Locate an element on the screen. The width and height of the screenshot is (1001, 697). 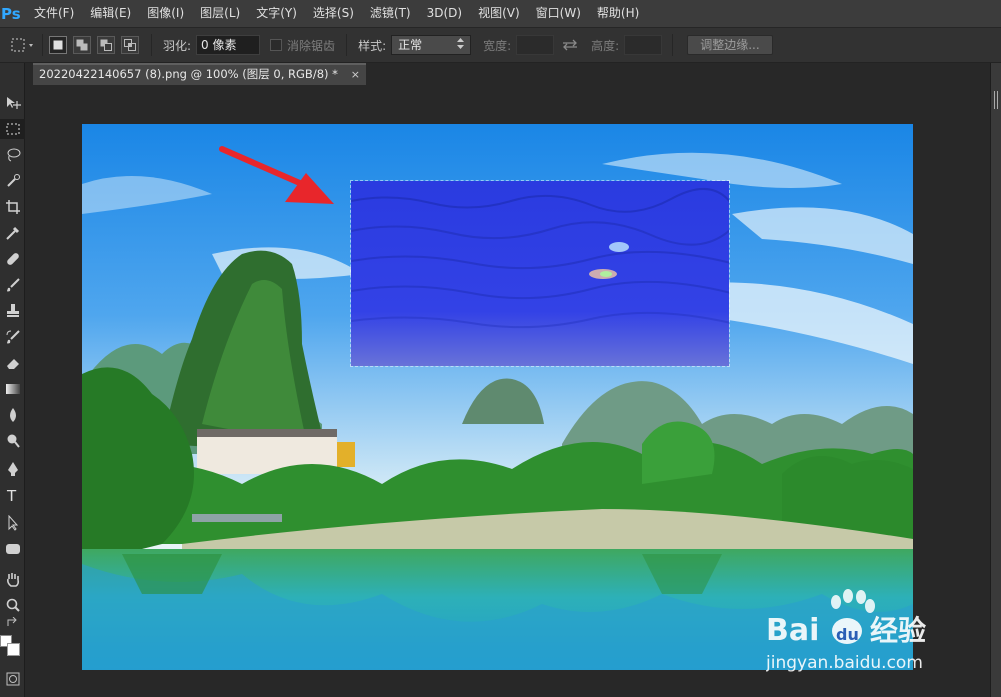
gradient-tool-icon is located at coordinates (12, 389).